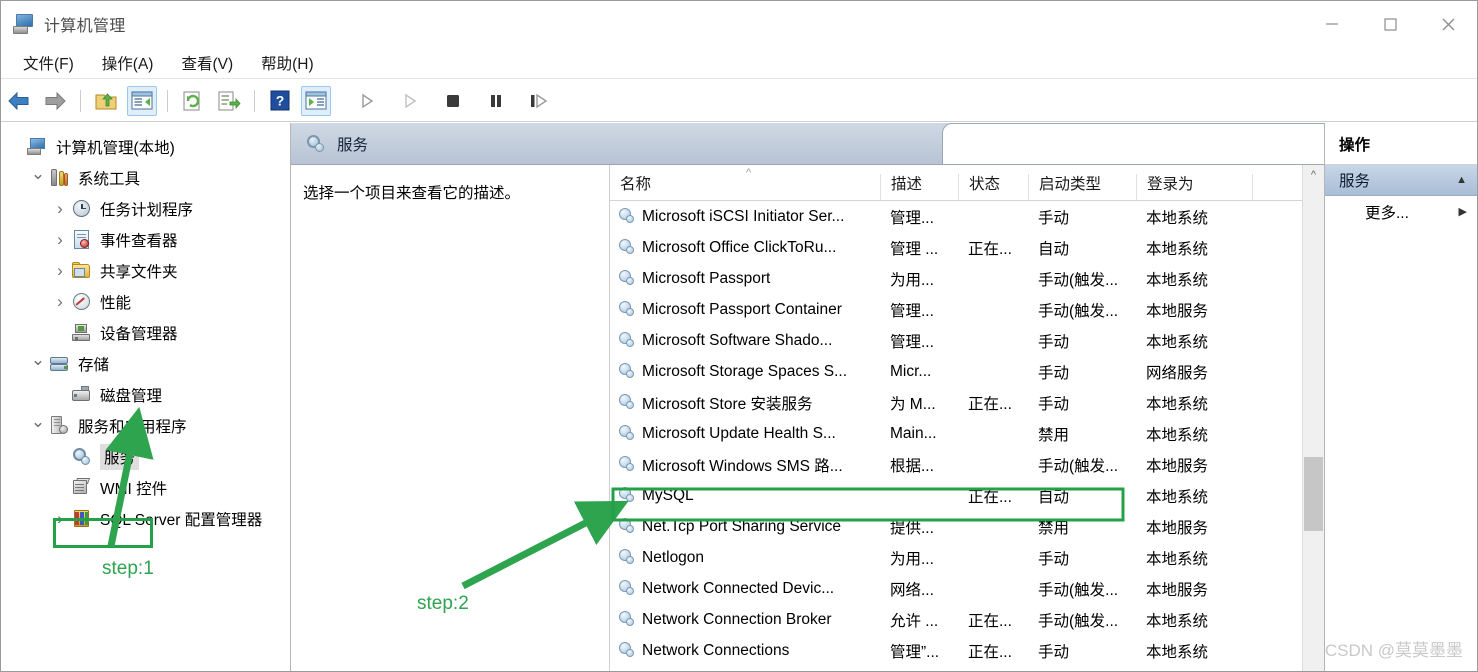  I want to click on stop-service-icon, so click(453, 101).